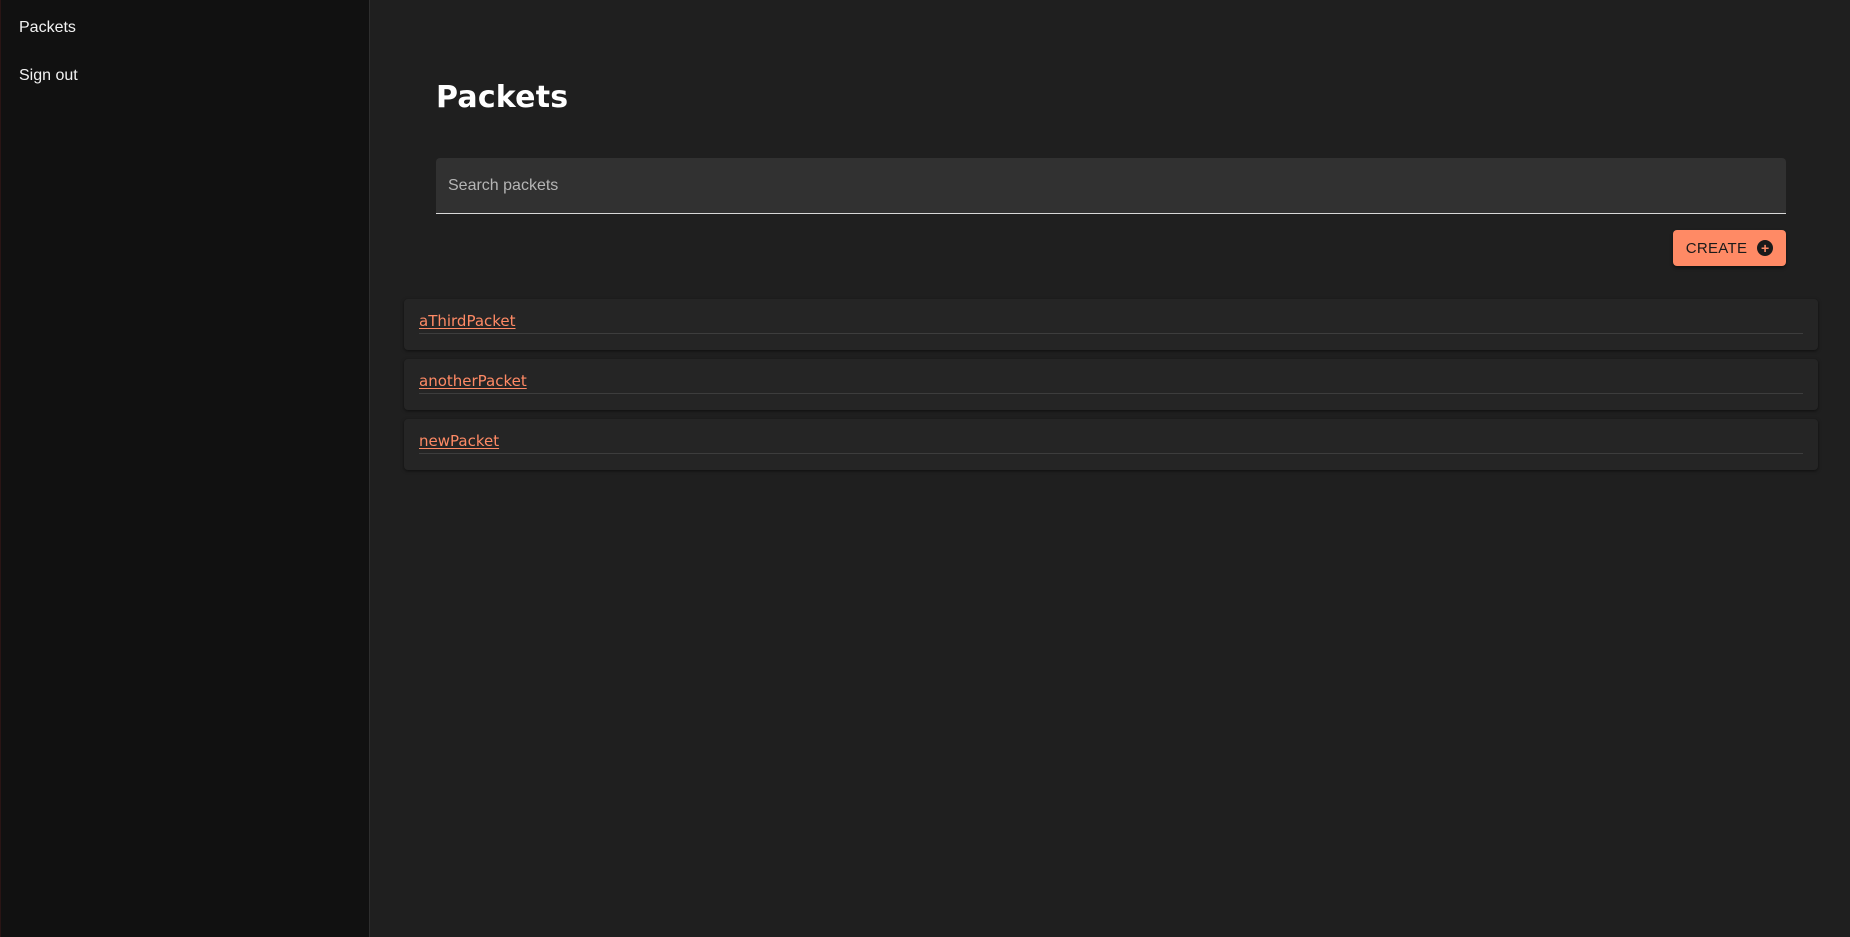 The height and width of the screenshot is (937, 1850). What do you see at coordinates (473, 381) in the screenshot?
I see `packet-link: anotherPacket` at bounding box center [473, 381].